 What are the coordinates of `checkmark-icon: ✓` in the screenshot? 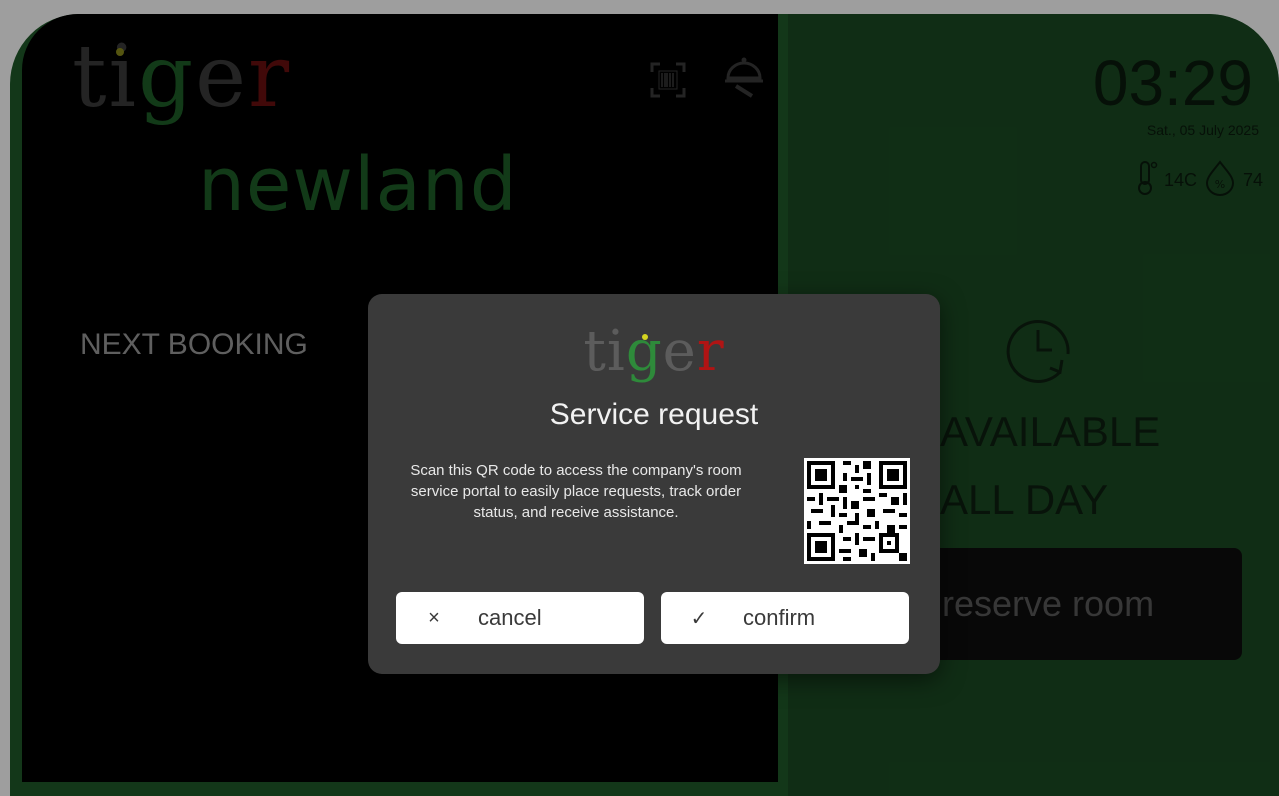 It's located at (699, 618).